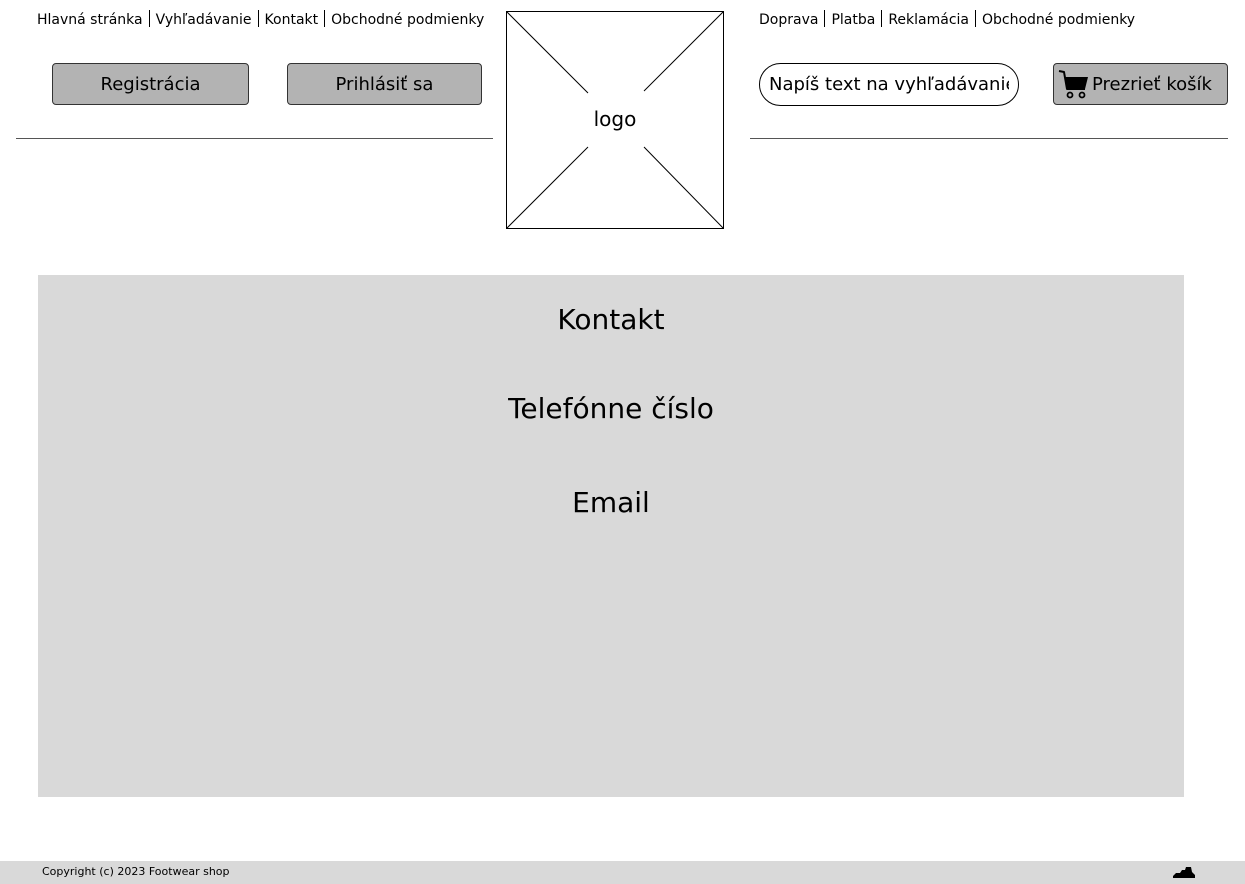 The height and width of the screenshot is (884, 1245). I want to click on email-label: Email, so click(611, 502).